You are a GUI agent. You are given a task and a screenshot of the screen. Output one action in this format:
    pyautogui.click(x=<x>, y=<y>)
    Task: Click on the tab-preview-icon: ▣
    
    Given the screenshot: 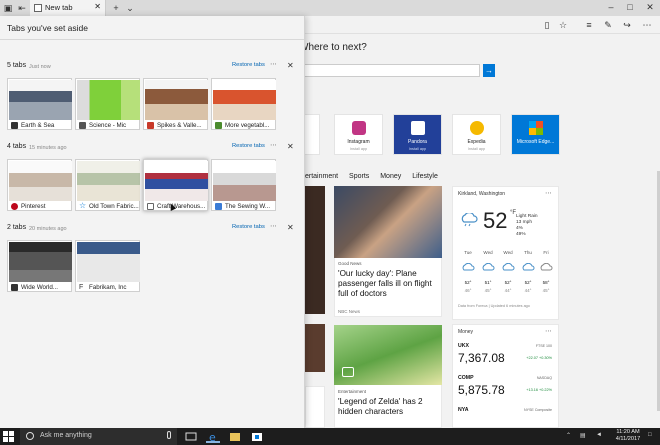 What is the action you would take?
    pyautogui.click(x=8, y=8)
    